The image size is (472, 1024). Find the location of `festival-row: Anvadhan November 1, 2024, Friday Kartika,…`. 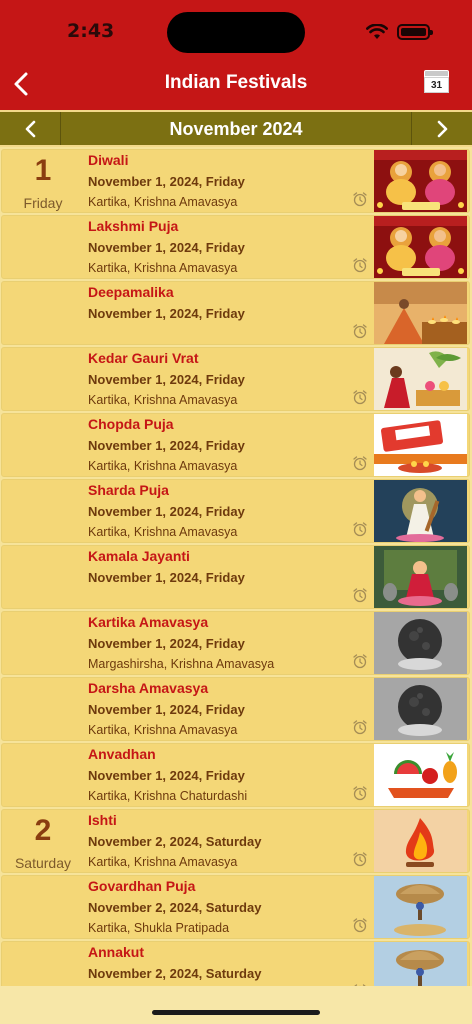

festival-row: Anvadhan November 1, 2024, Friday Kartika,… is located at coordinates (236, 775).